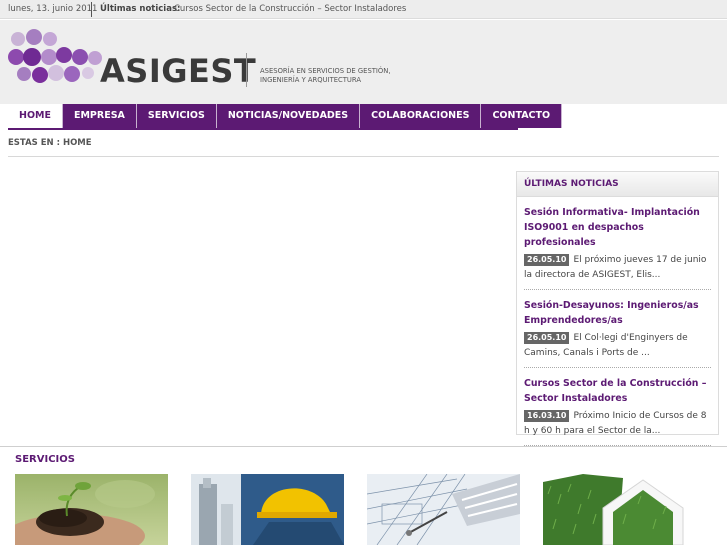 The height and width of the screenshot is (545, 727). What do you see at coordinates (99, 116) in the screenshot?
I see `nav-empresa: EMPRESA` at bounding box center [99, 116].